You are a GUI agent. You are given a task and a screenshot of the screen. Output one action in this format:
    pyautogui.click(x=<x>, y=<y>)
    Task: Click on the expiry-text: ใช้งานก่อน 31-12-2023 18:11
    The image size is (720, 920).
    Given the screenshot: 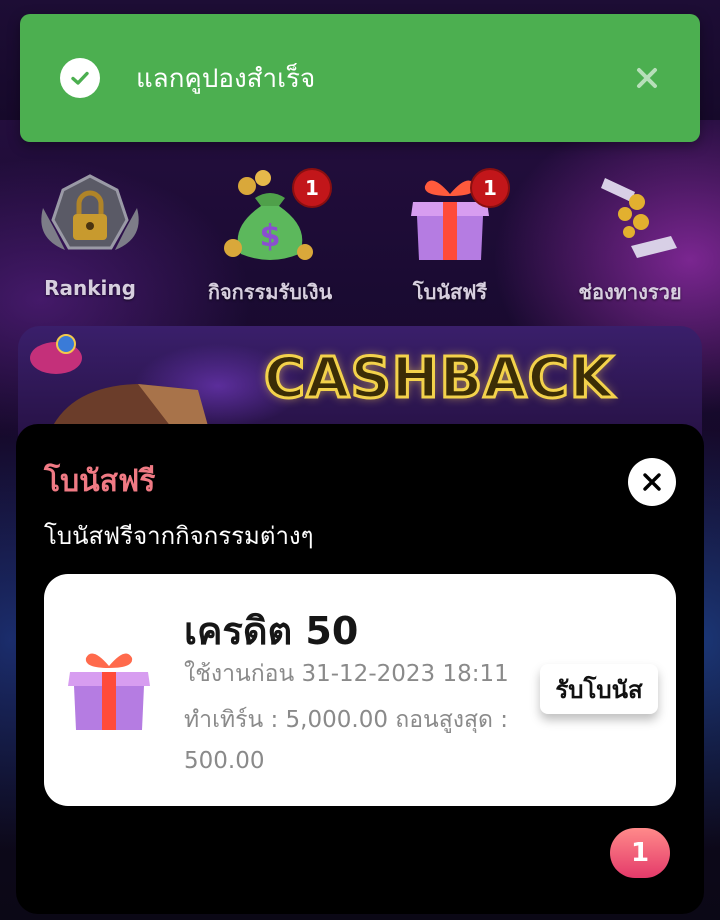 What is the action you would take?
    pyautogui.click(x=346, y=674)
    